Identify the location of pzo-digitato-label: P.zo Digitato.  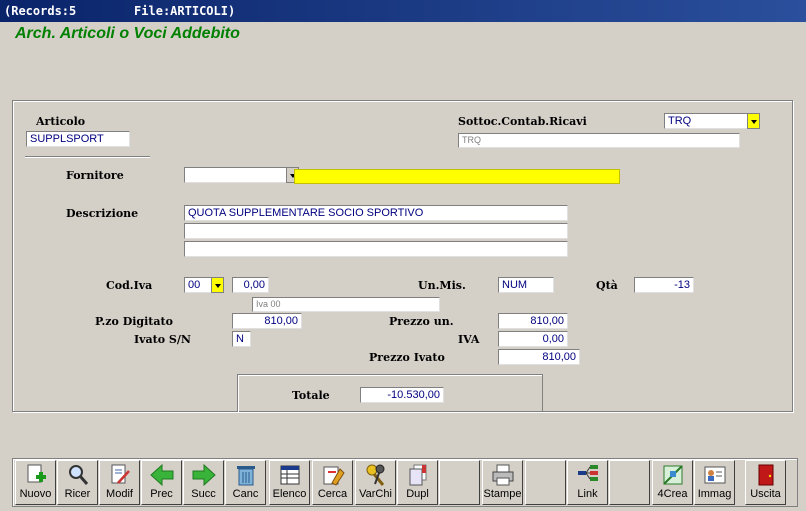
(134, 321).